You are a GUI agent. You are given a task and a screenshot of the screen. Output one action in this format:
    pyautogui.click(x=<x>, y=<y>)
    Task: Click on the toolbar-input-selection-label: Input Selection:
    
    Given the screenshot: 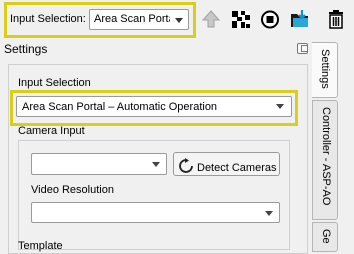 What is the action you would take?
    pyautogui.click(x=48, y=19)
    